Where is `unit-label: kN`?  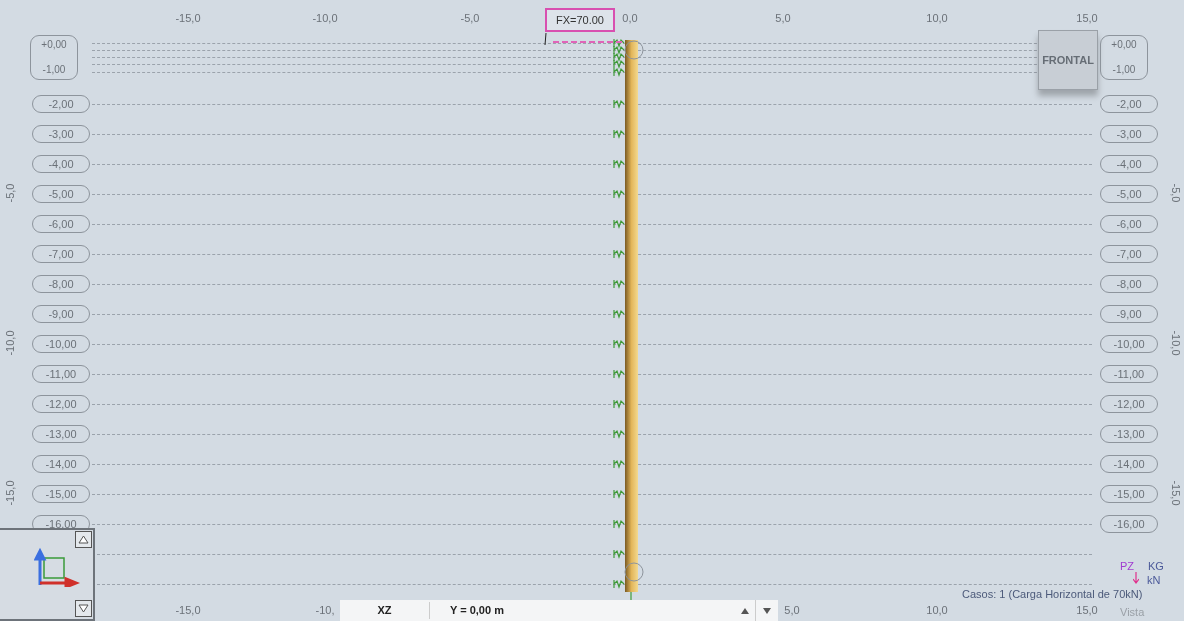 unit-label: kN is located at coordinates (1154, 580).